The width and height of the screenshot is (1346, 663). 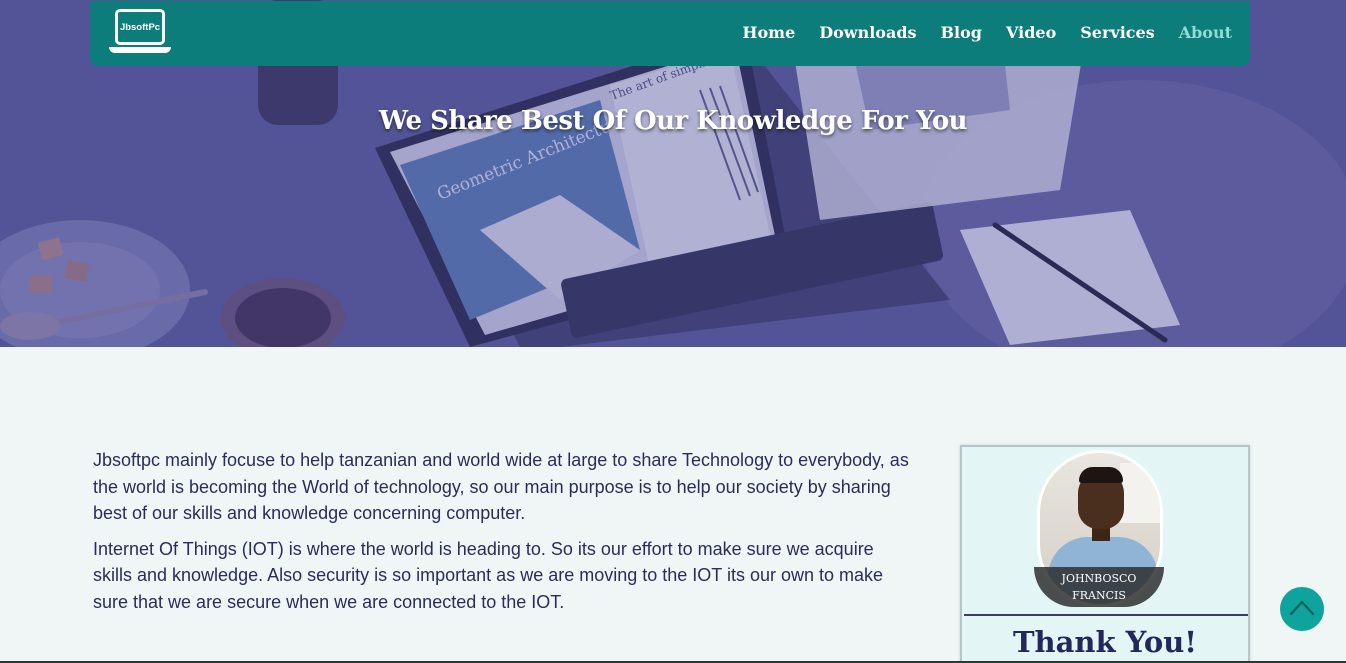 I want to click on profile-card: JOHNBOSCO FRANCIS Thank You!, so click(x=1105, y=554).